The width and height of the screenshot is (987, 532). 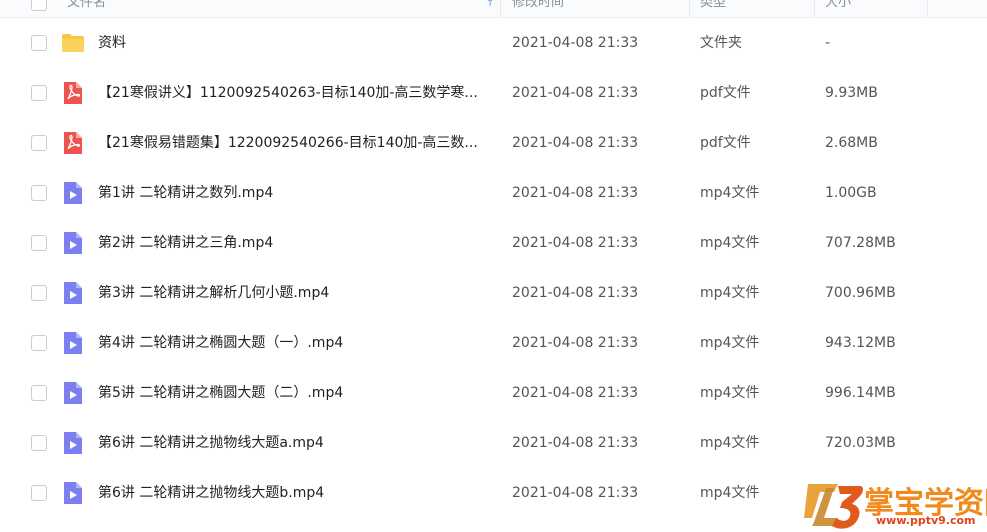 I want to click on file-name: 第2讲 二轮精讲之三角.mp4, so click(x=298, y=243).